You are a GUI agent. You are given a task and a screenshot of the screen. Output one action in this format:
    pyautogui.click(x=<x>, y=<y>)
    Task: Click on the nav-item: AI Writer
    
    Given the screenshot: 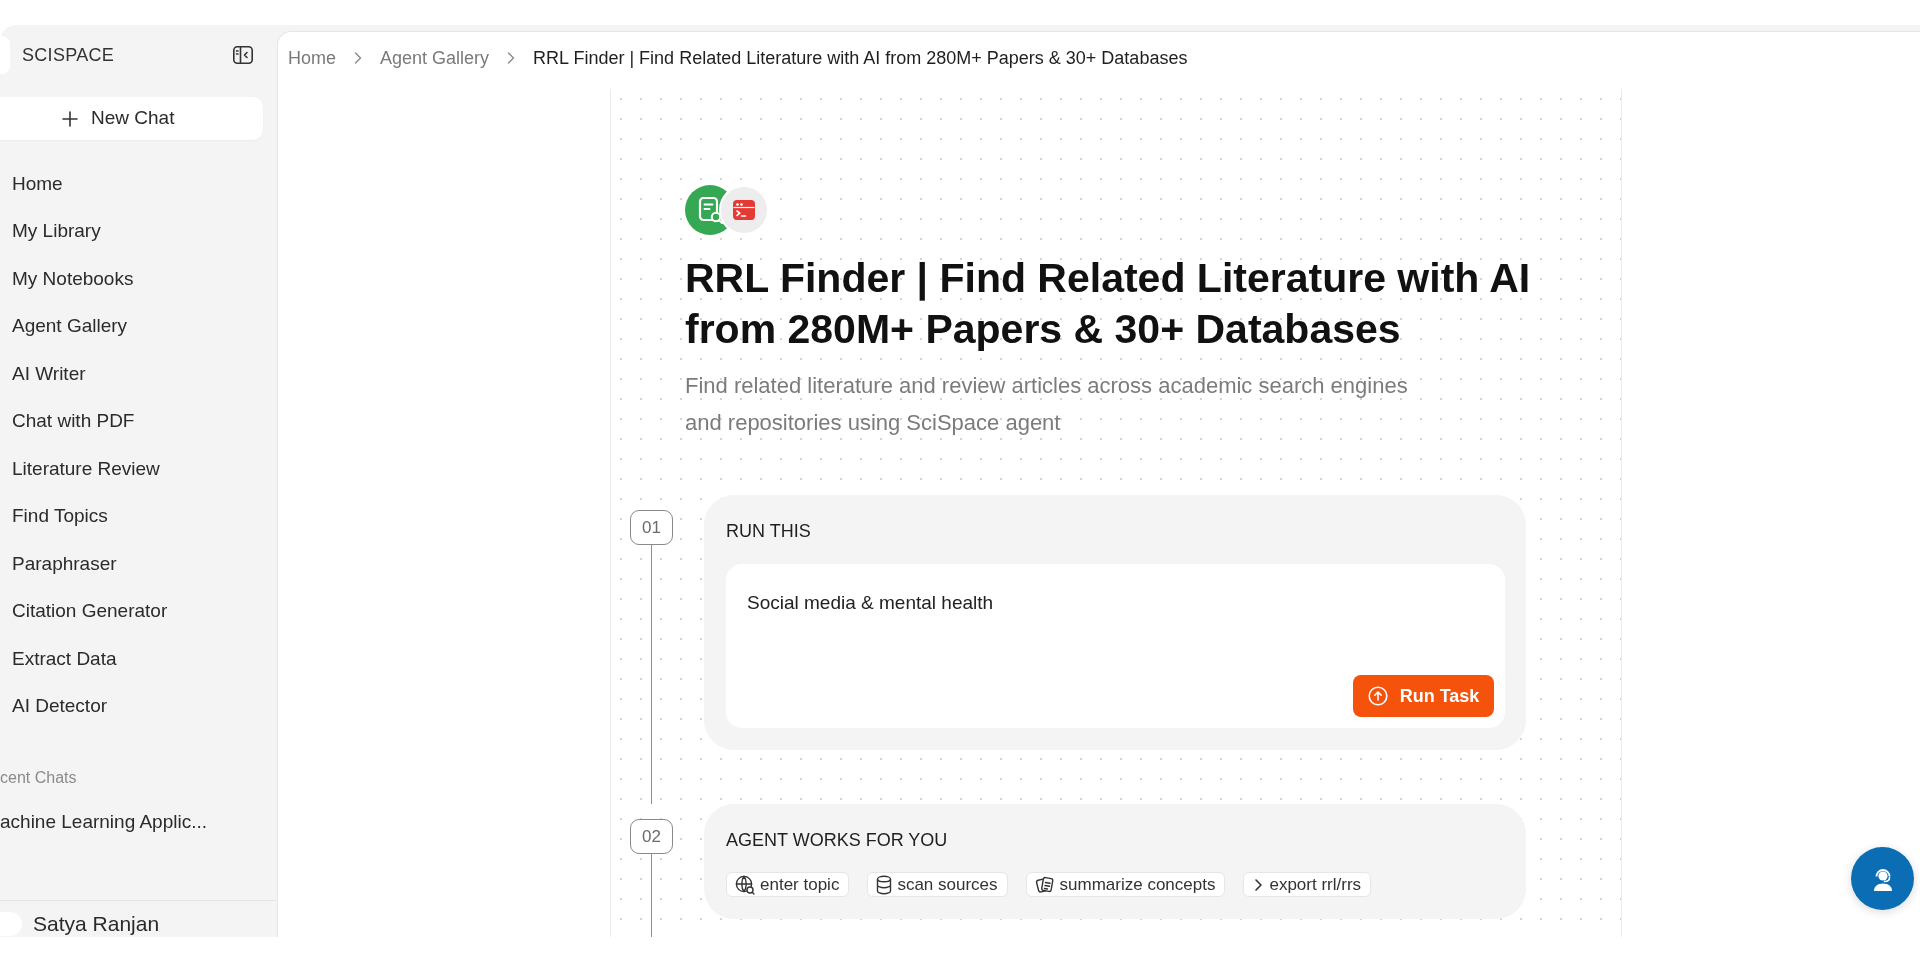 What is the action you would take?
    pyautogui.click(x=49, y=373)
    